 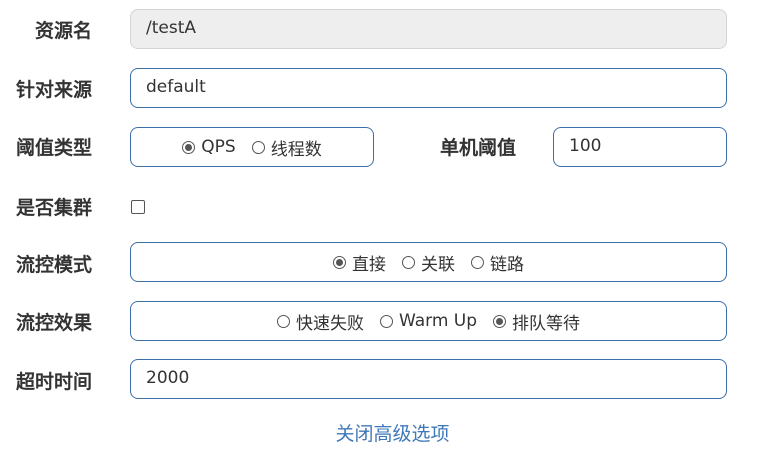 What do you see at coordinates (53, 323) in the screenshot?
I see `flow-effect-label: 流控效果` at bounding box center [53, 323].